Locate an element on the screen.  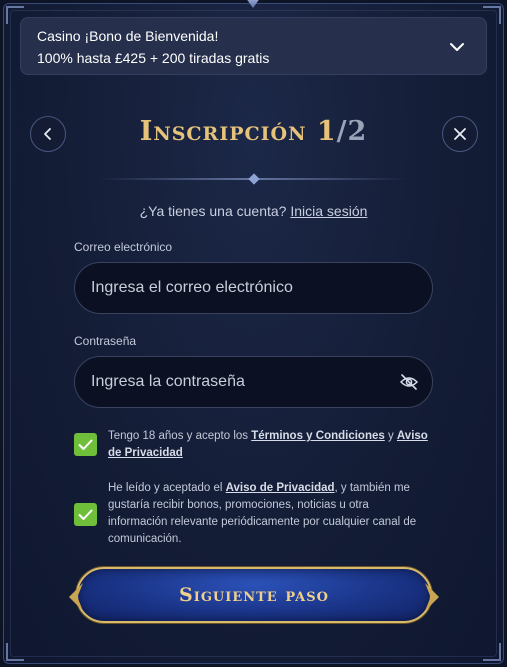
age-terms-checkbox is located at coordinates (85, 444).